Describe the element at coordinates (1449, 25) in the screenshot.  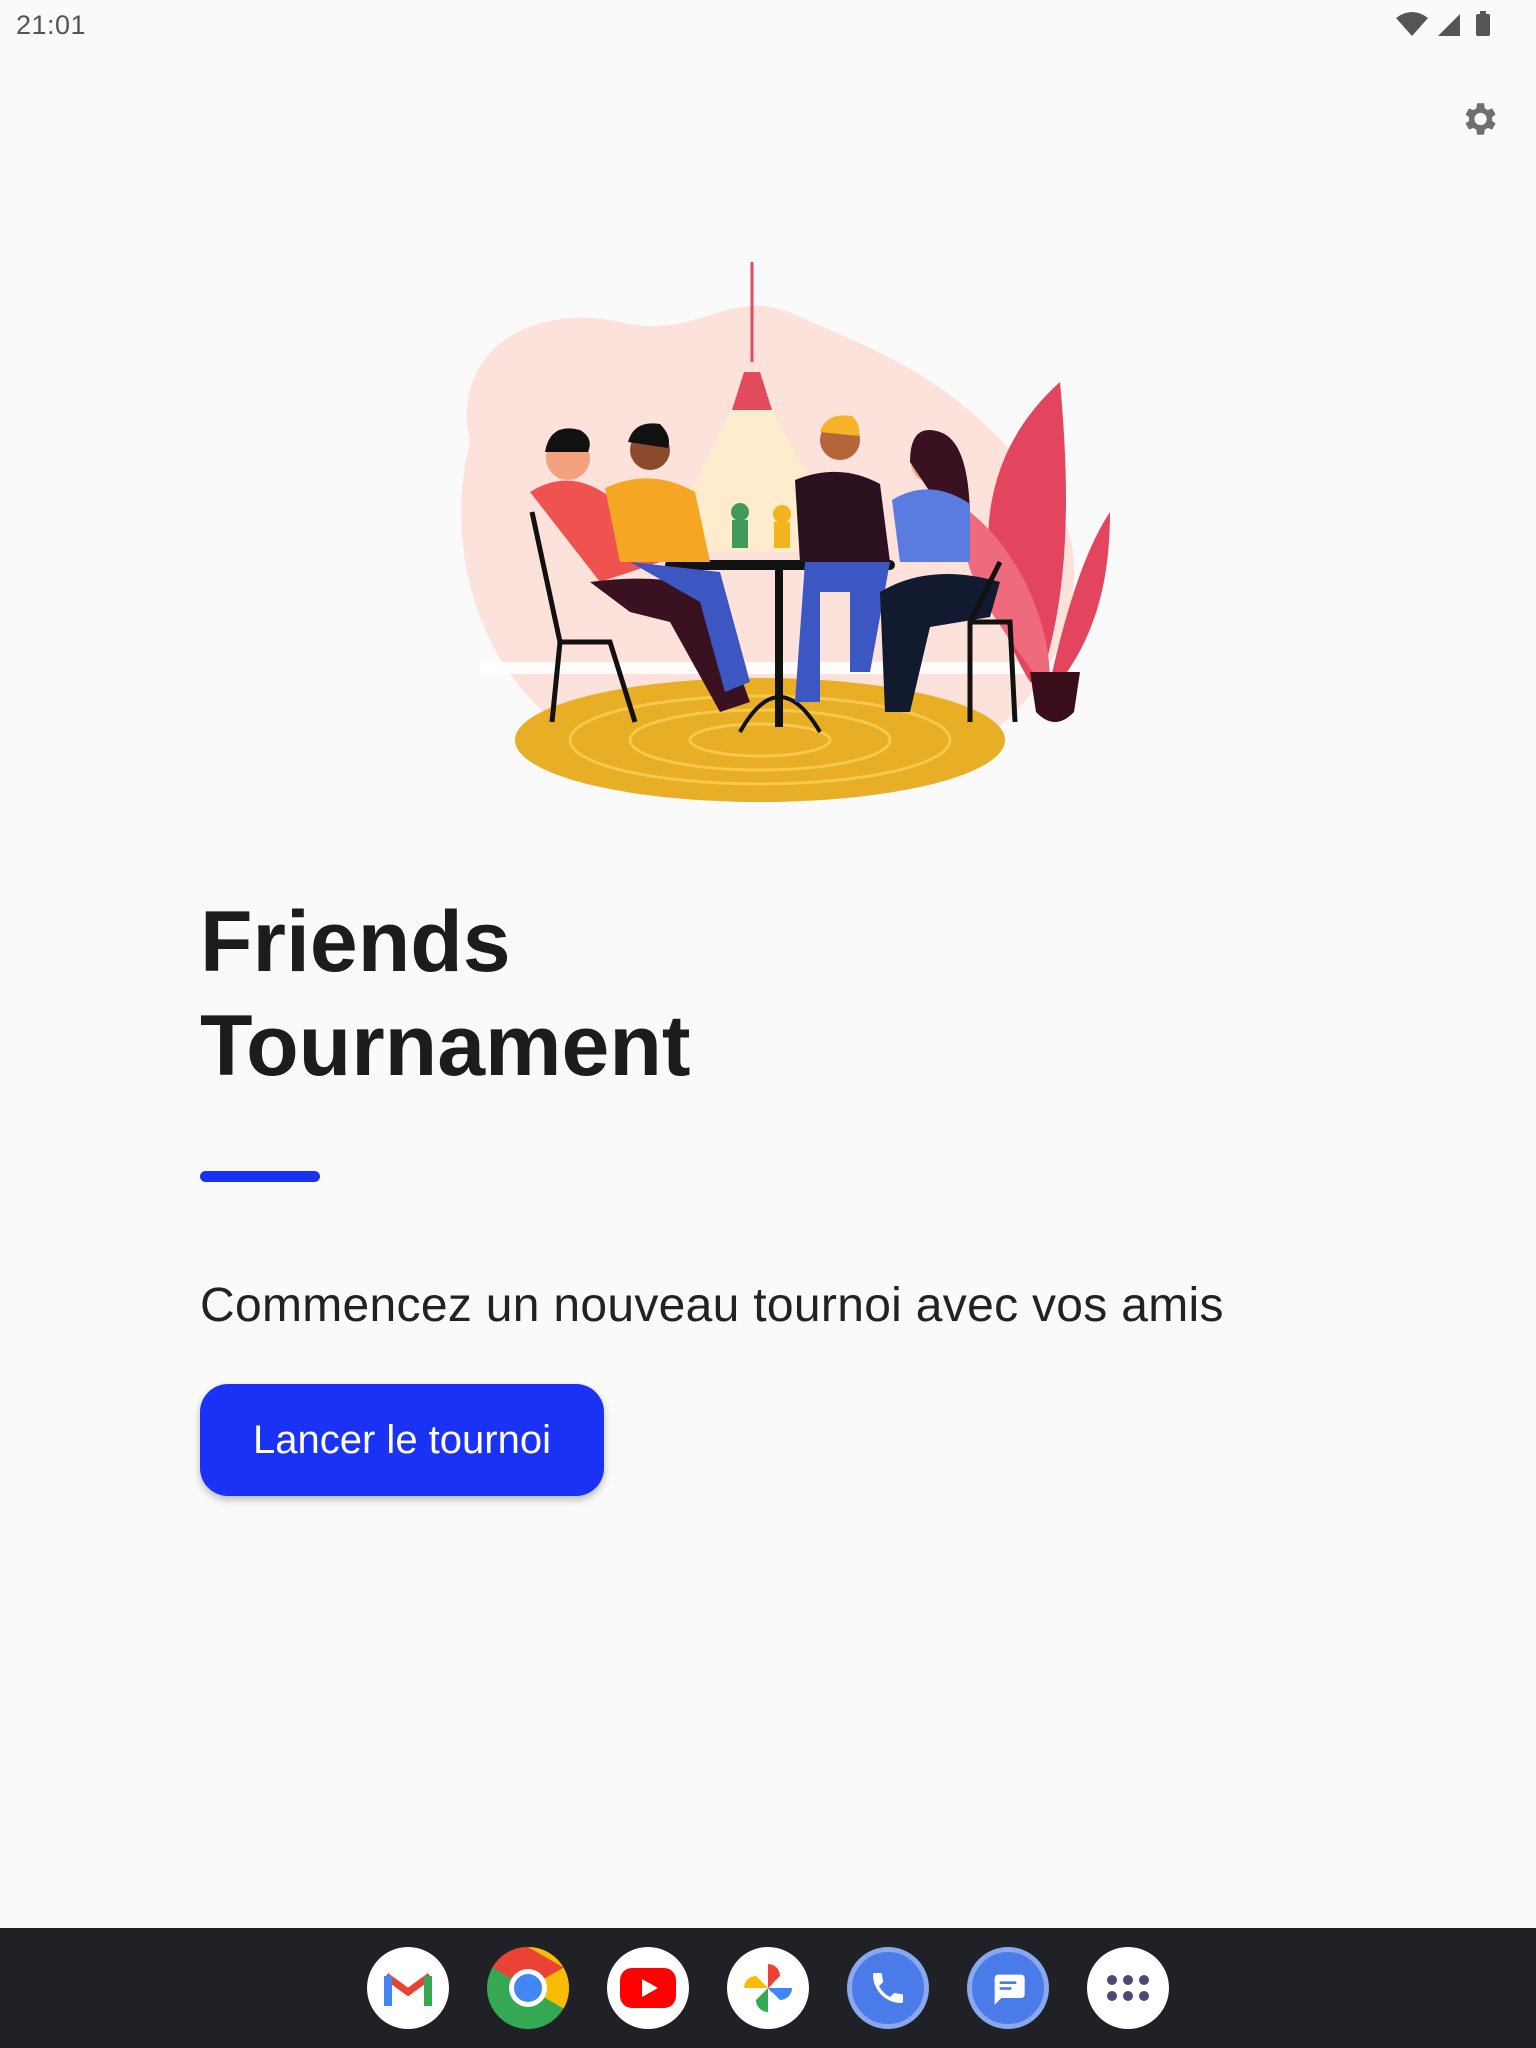
I see `signal-icon` at that location.